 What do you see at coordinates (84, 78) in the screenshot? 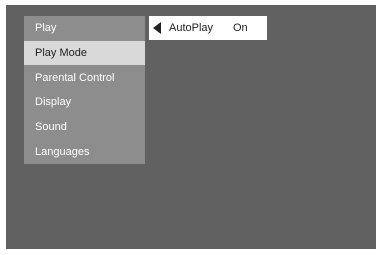
I see `menu-item-parental-control: Parental Control` at bounding box center [84, 78].